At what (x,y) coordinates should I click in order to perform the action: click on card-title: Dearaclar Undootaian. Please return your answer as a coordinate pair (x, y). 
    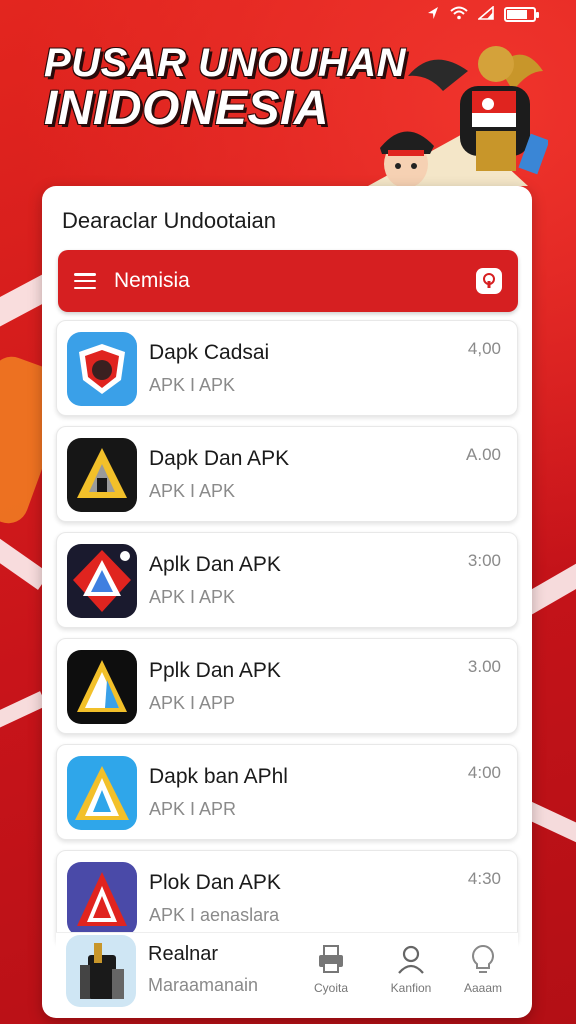
    Looking at the image, I should click on (169, 220).